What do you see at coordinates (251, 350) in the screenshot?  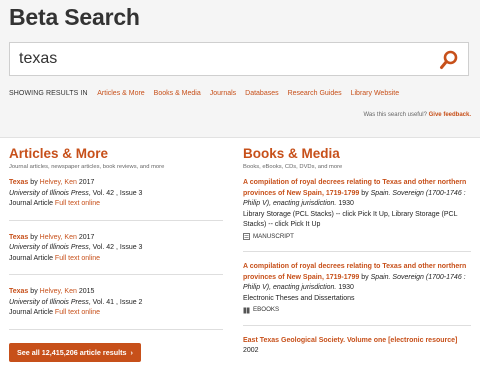 I see `year: 2002` at bounding box center [251, 350].